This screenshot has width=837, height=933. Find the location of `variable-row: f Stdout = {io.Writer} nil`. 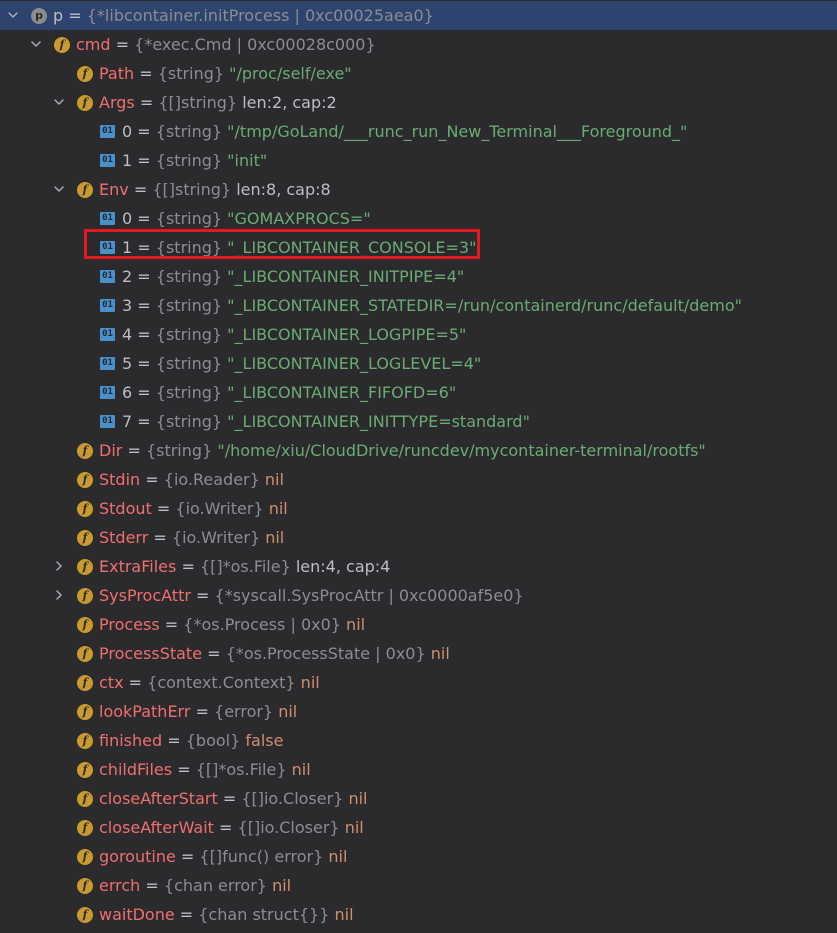

variable-row: f Stdout = {io.Writer} nil is located at coordinates (418, 508).